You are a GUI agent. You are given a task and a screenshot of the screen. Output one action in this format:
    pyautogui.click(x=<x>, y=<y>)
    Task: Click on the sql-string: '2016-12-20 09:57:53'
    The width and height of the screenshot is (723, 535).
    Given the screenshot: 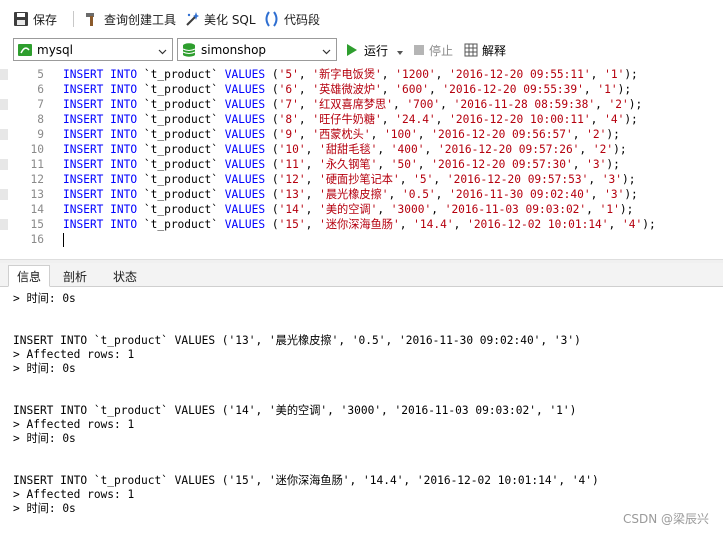 What is the action you would take?
    pyautogui.click(x=517, y=179)
    